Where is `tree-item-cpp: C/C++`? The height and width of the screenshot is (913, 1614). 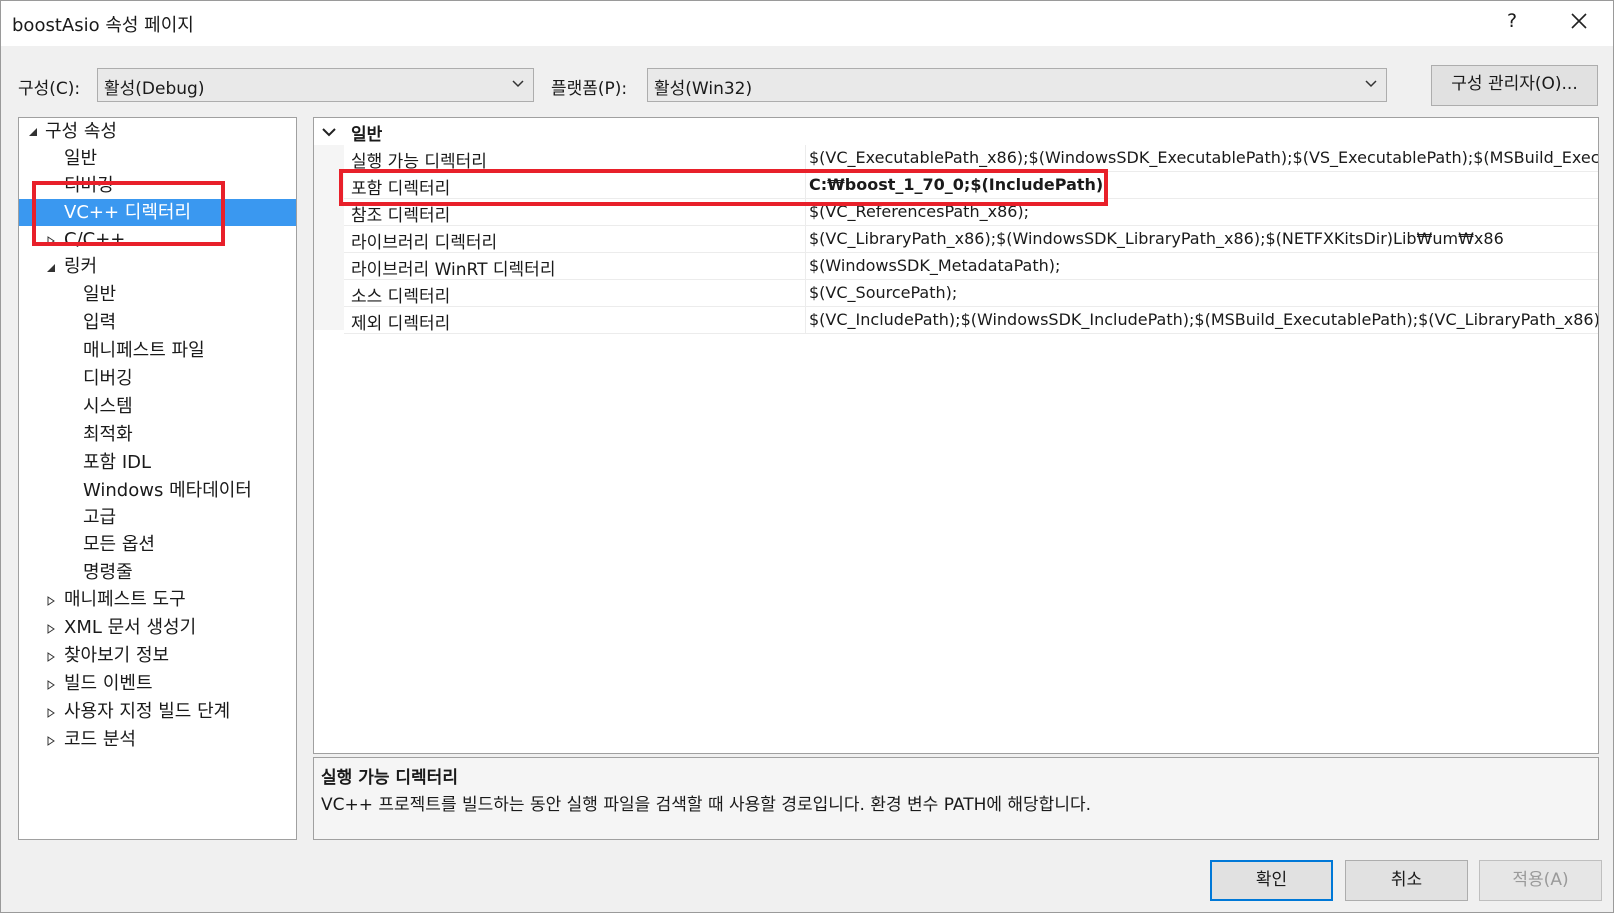
tree-item-cpp: C/C++ is located at coordinates (94, 239).